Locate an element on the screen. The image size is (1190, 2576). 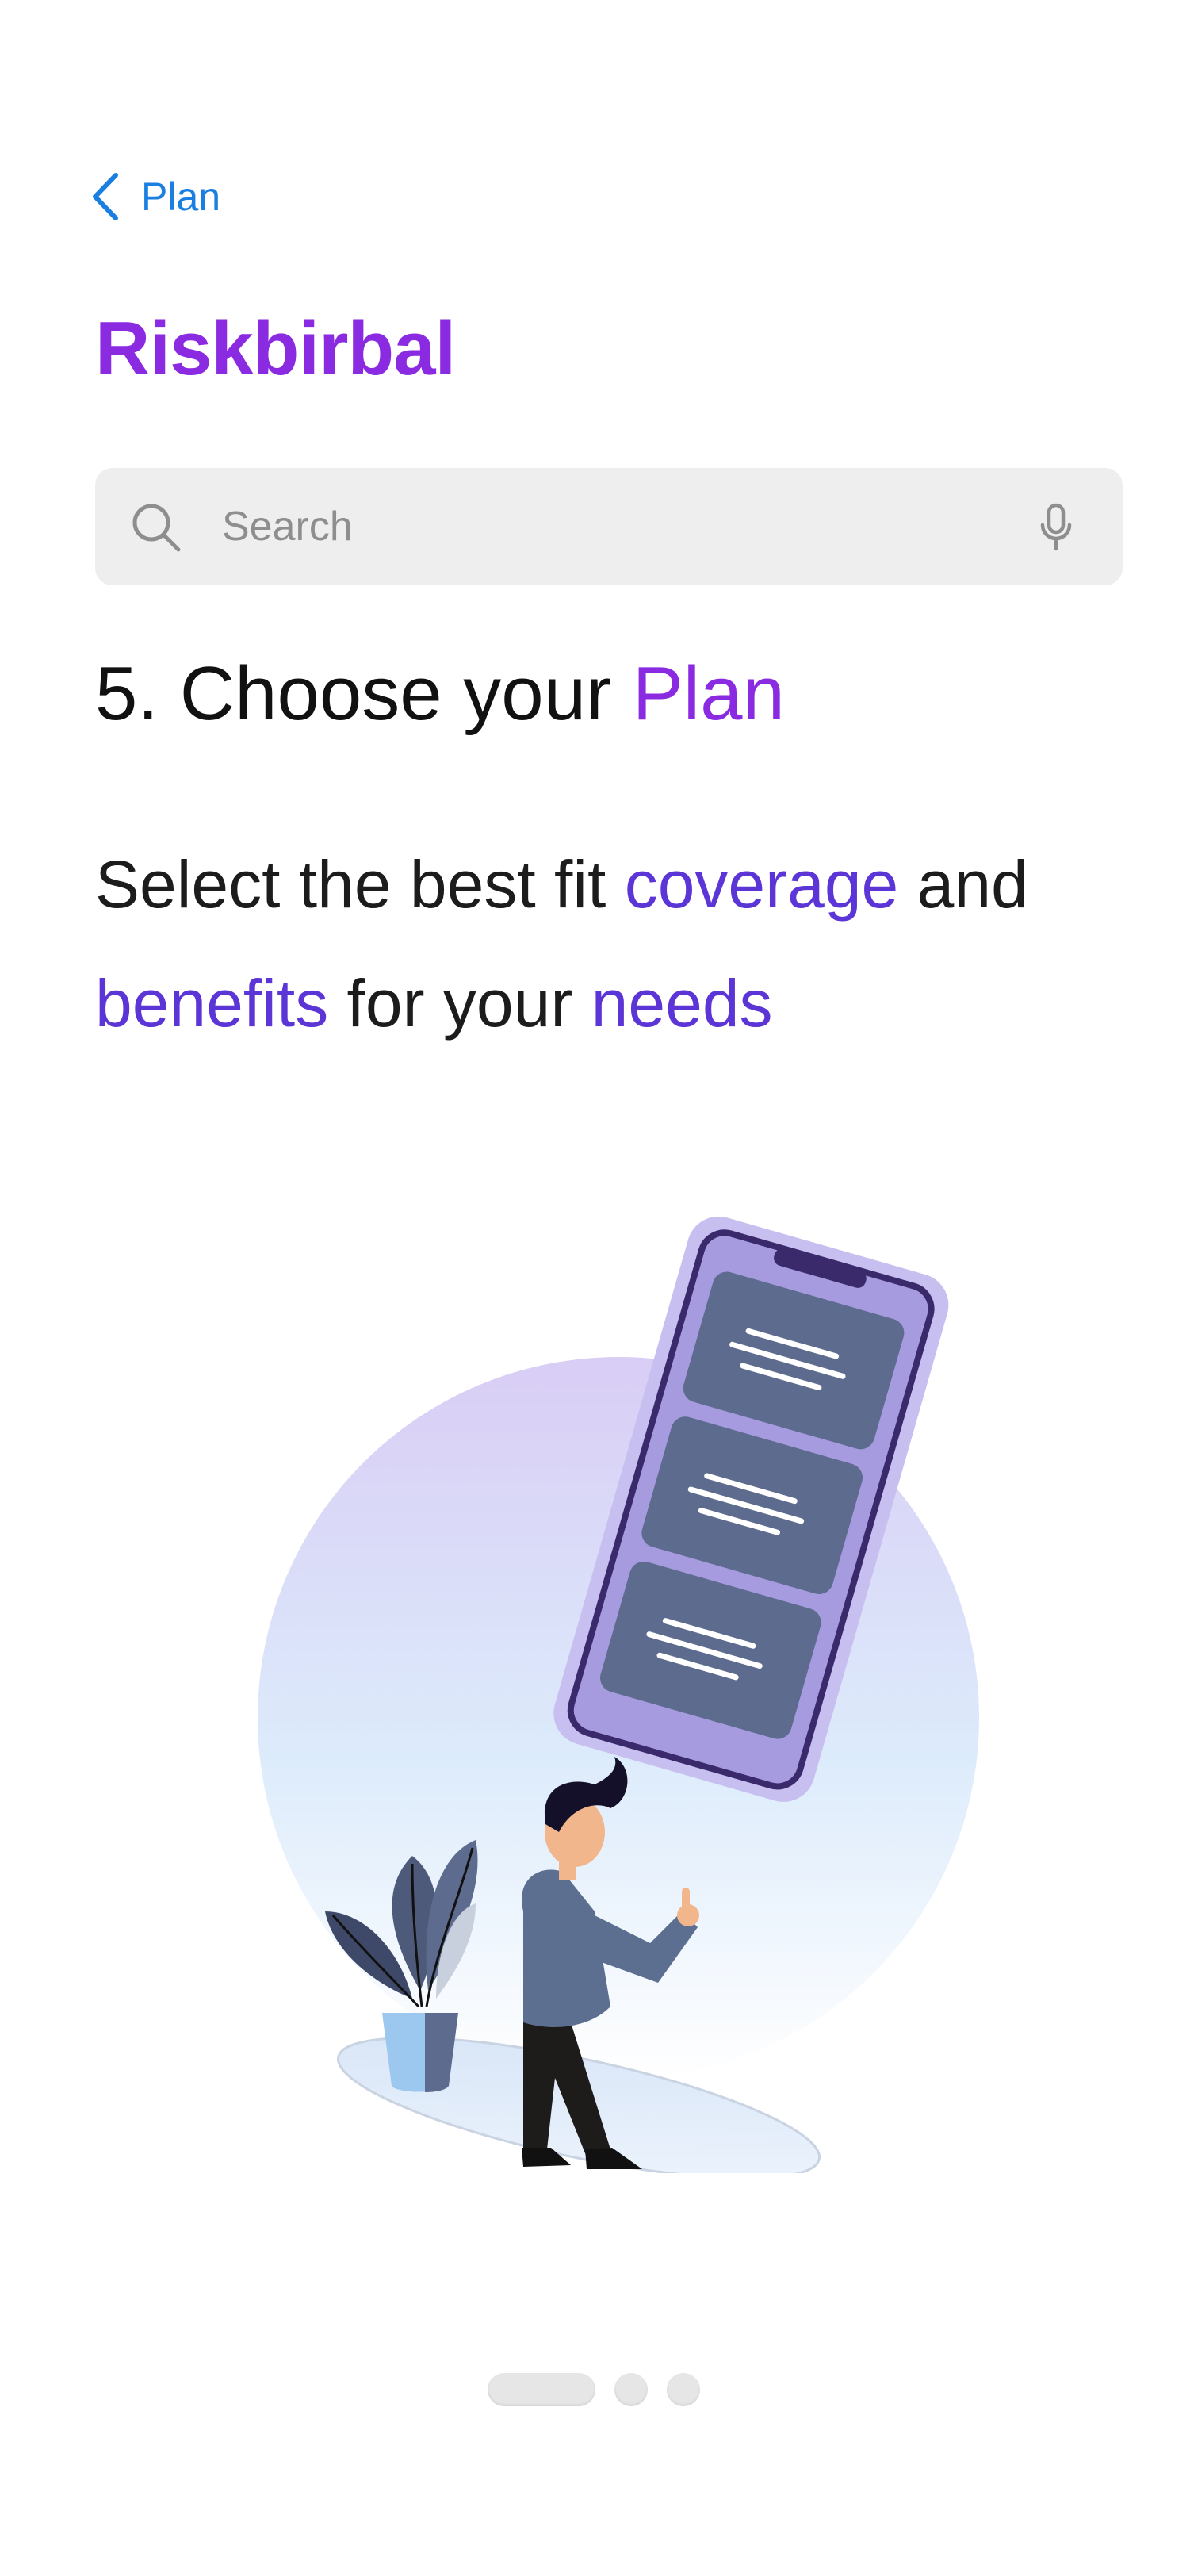
step-heading-prefix: 5. Choose your is located at coordinates (364, 693).